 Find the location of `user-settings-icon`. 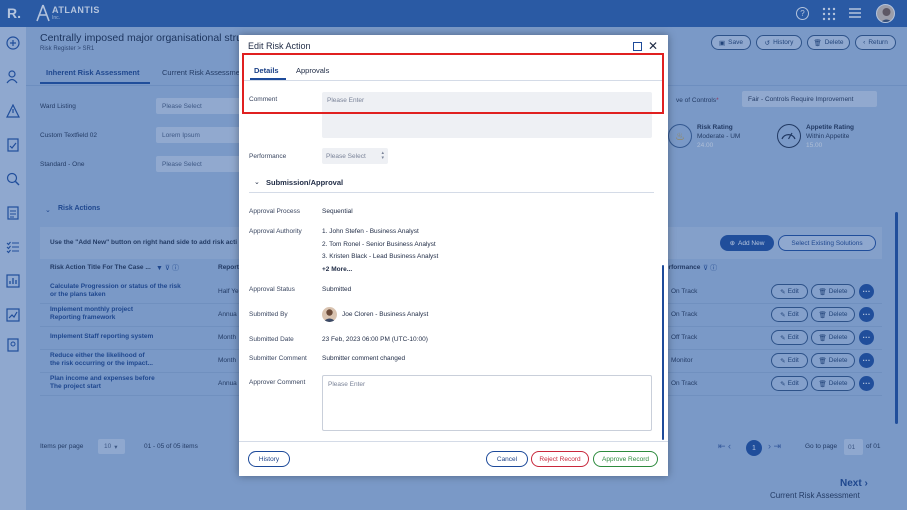

user-settings-icon is located at coordinates (13, 77).